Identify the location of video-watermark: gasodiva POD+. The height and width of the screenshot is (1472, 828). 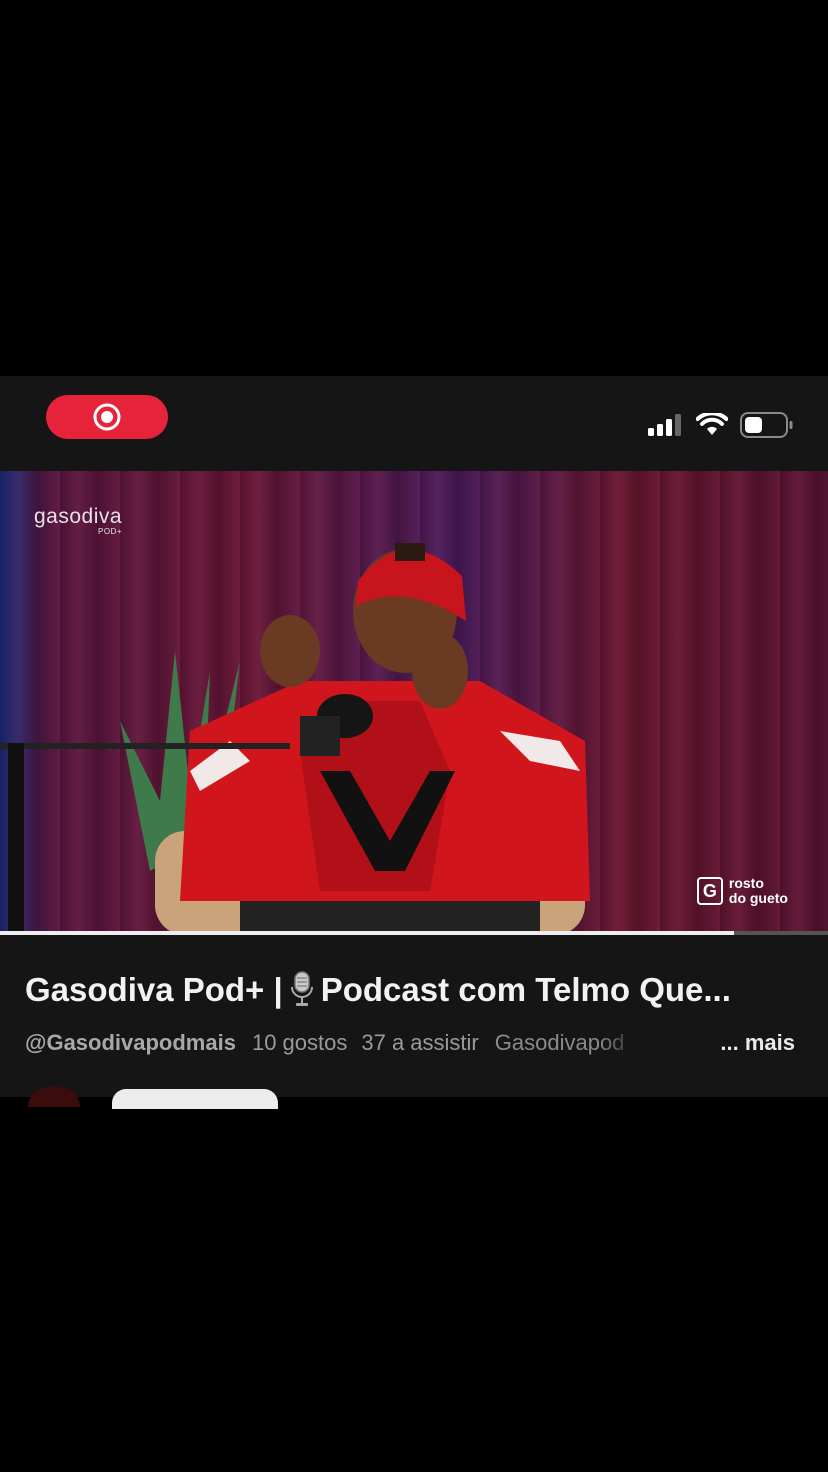
(78, 520).